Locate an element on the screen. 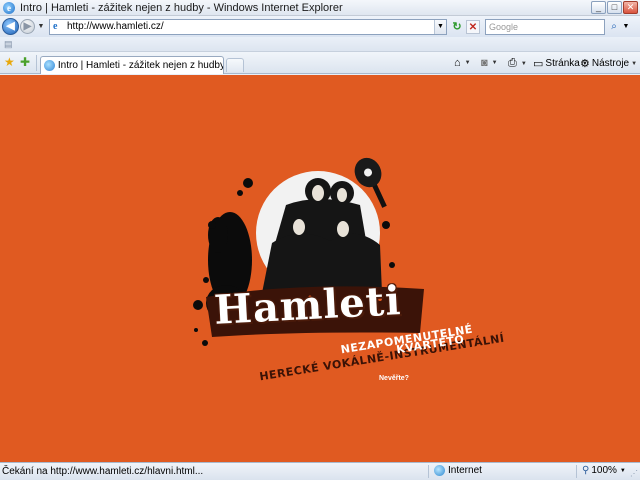 This screenshot has height=480, width=640. close-button: ✕ is located at coordinates (630, 7).